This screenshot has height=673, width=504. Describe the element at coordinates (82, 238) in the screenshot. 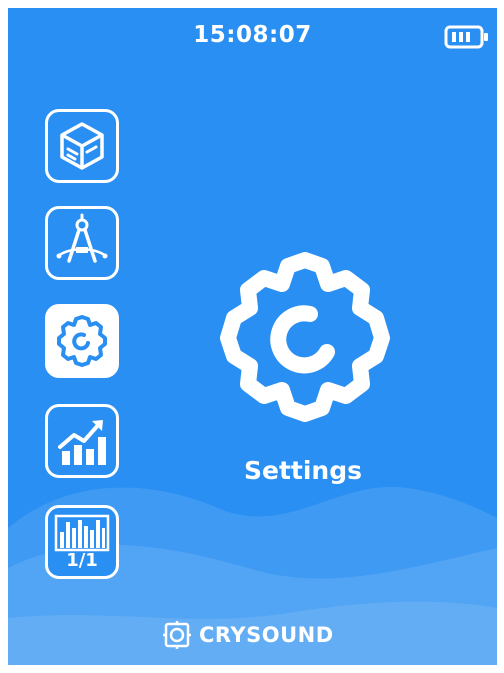

I see `compass-measure-icon` at that location.